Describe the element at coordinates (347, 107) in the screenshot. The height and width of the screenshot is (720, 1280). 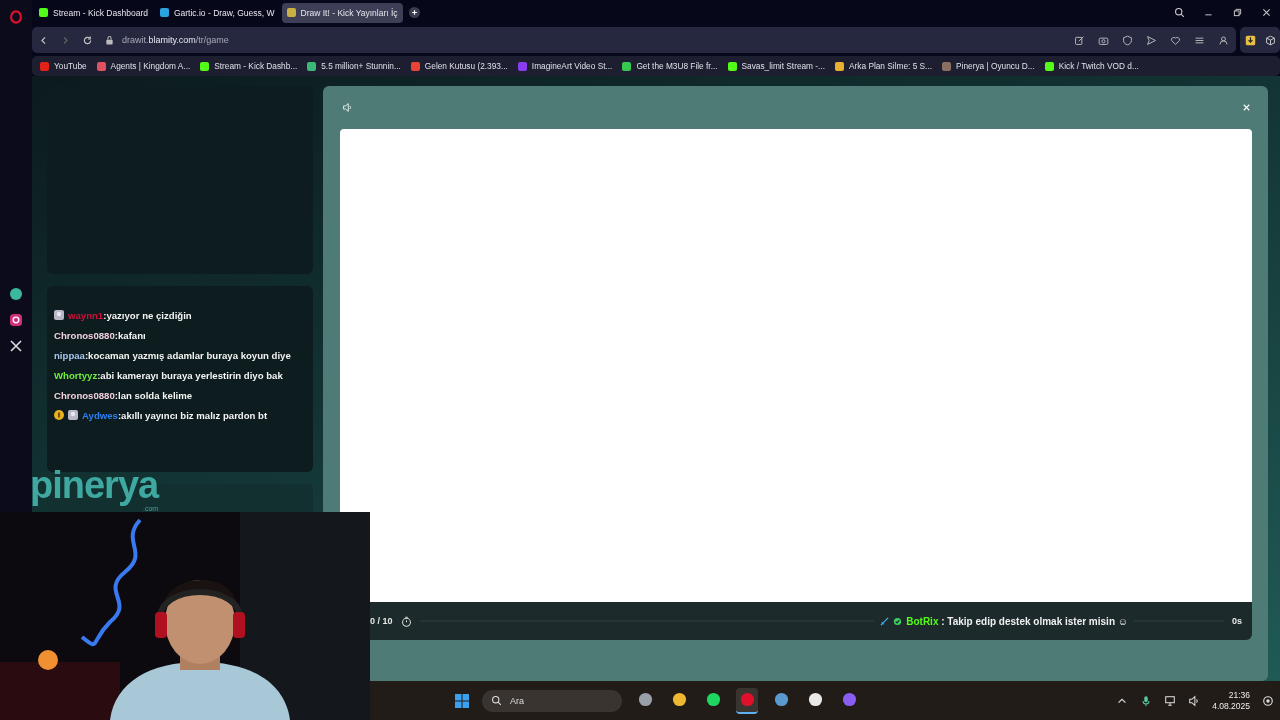
I see `speaker-icon` at that location.